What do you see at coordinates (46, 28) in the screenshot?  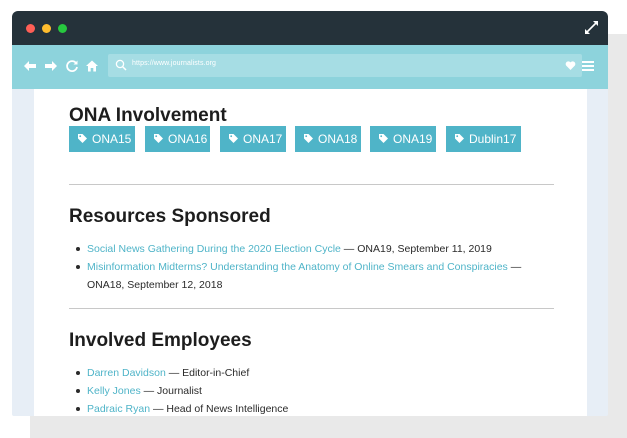 I see `minimize-window-button` at bounding box center [46, 28].